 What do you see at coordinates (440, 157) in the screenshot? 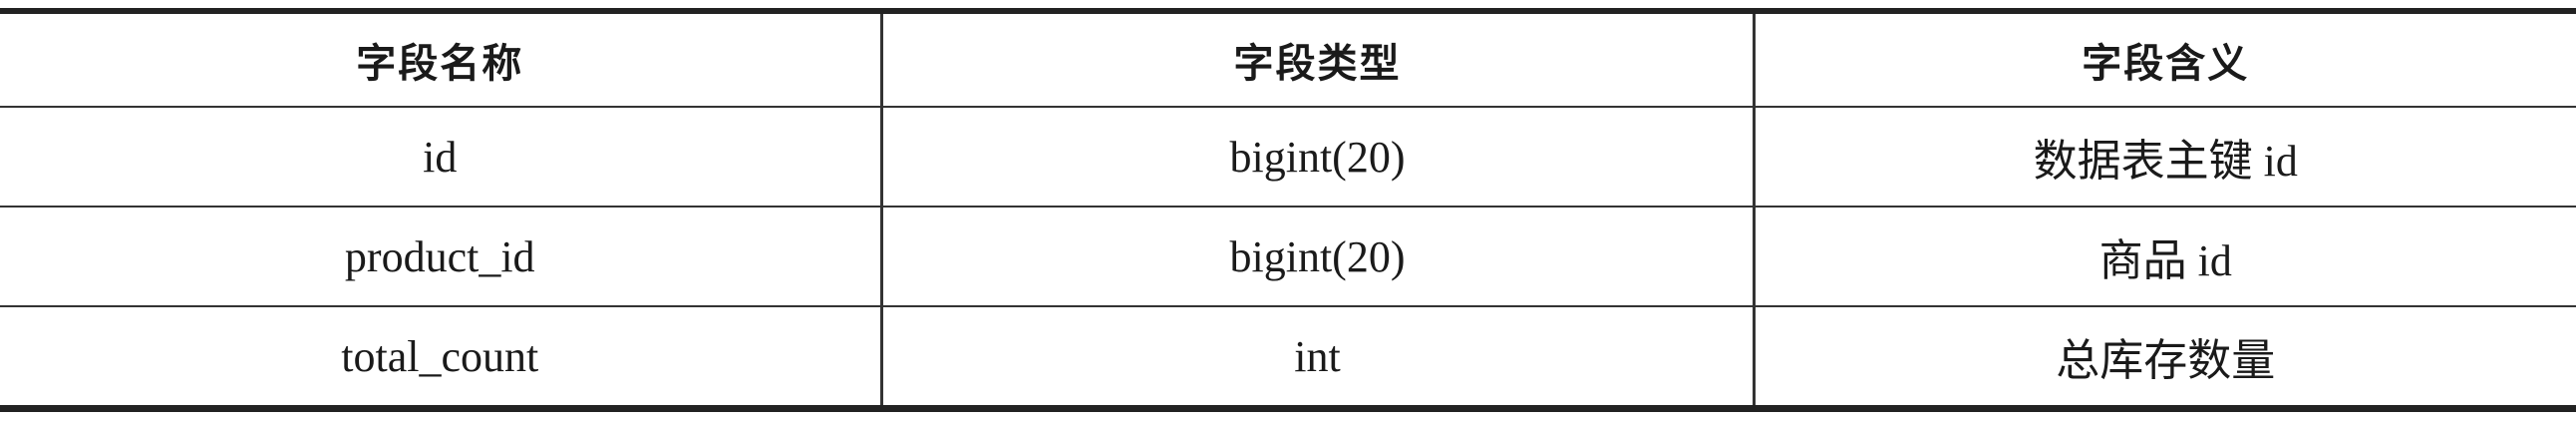
I see `cell-field-name: id` at bounding box center [440, 157].